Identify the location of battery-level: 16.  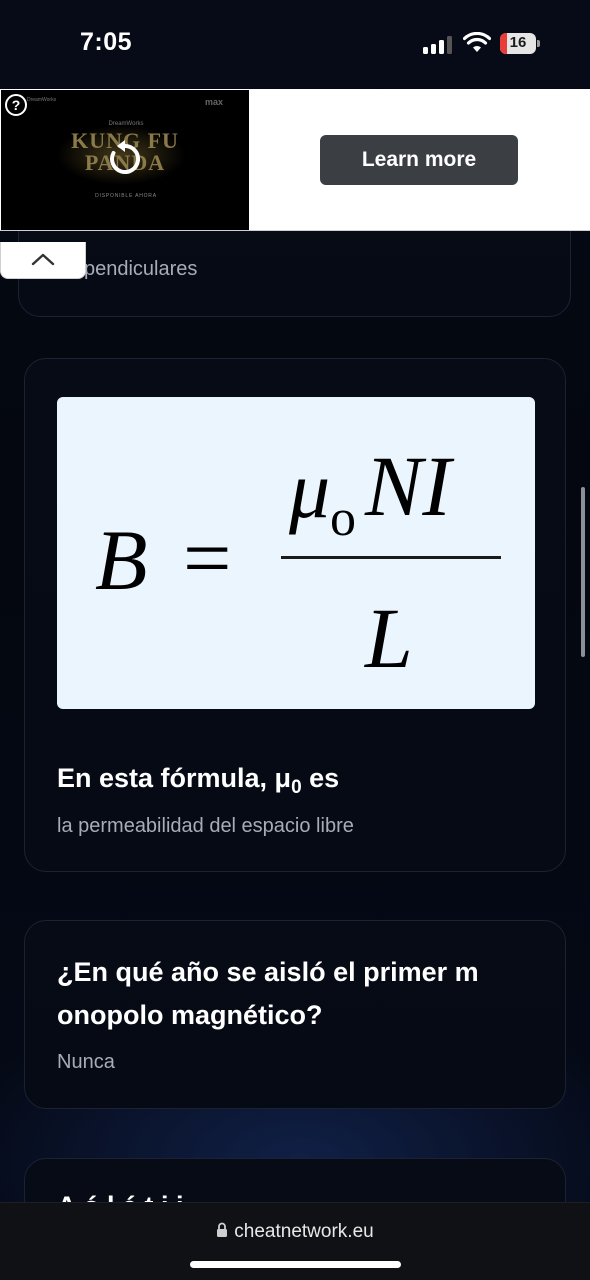
(518, 42).